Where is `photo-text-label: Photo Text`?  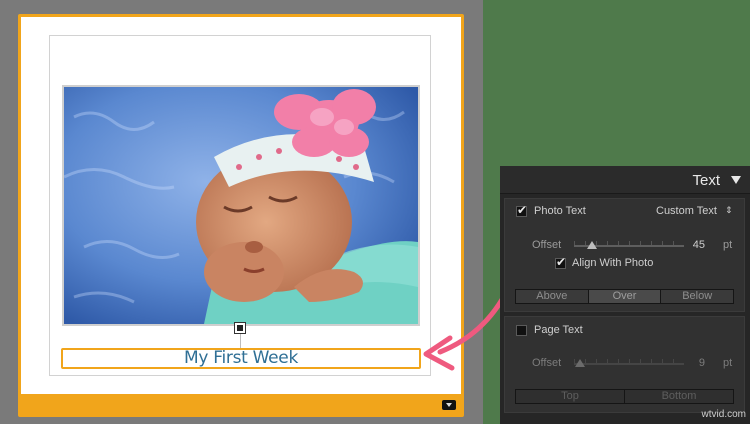 photo-text-label: Photo Text is located at coordinates (560, 211).